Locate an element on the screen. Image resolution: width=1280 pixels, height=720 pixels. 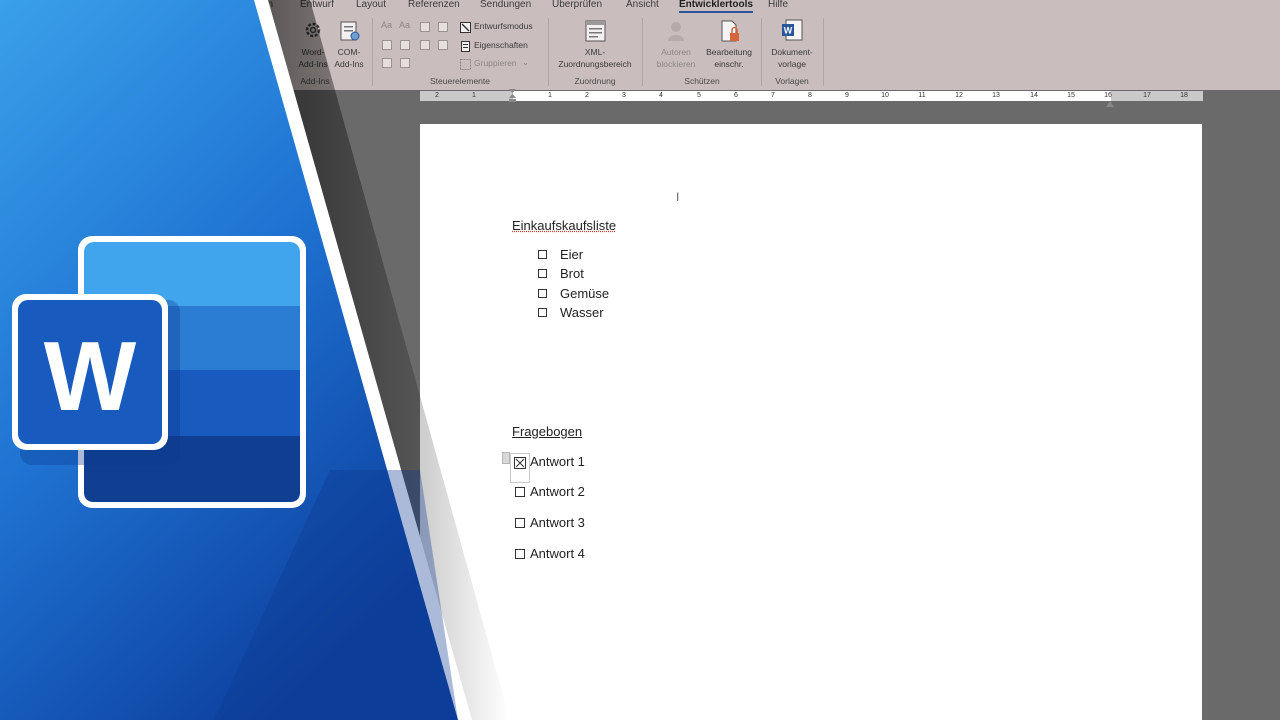
richtext-control-icon: Aa is located at coordinates (386, 25).